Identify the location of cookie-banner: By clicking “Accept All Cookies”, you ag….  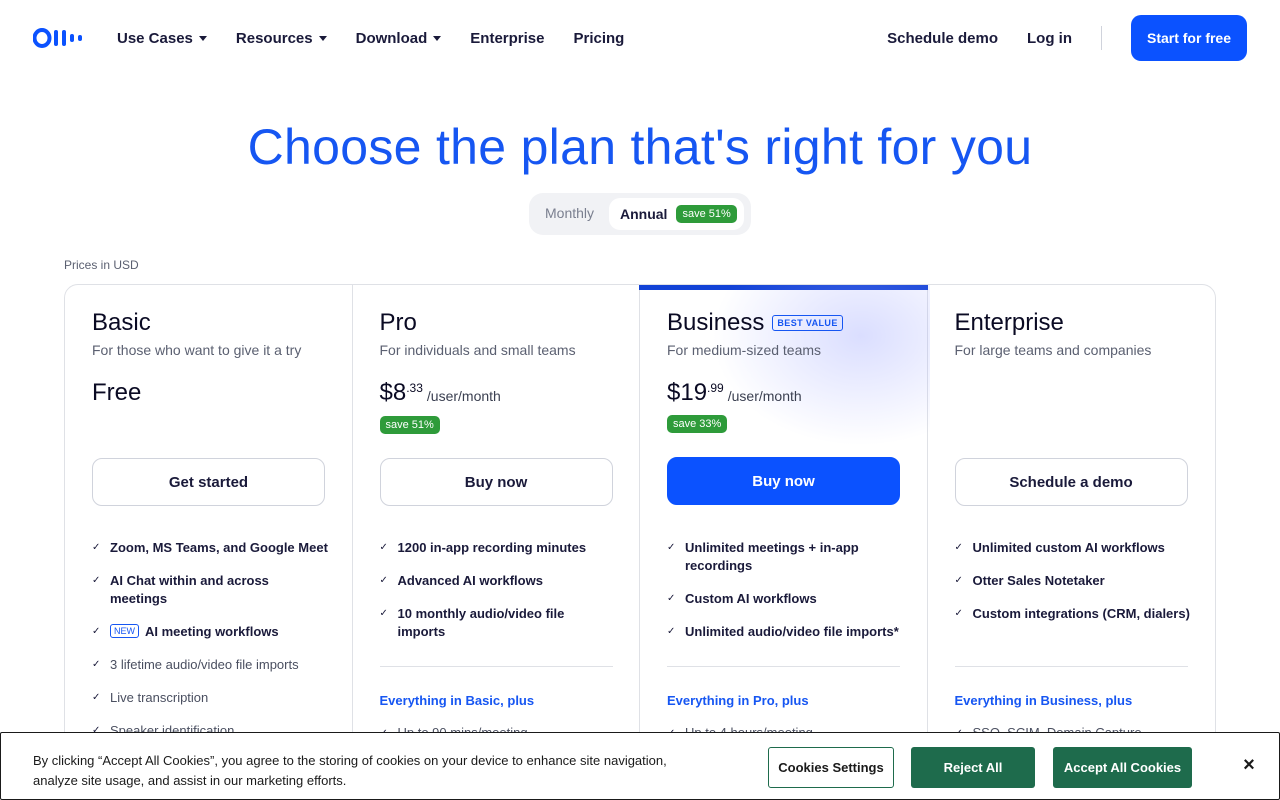
(640, 766).